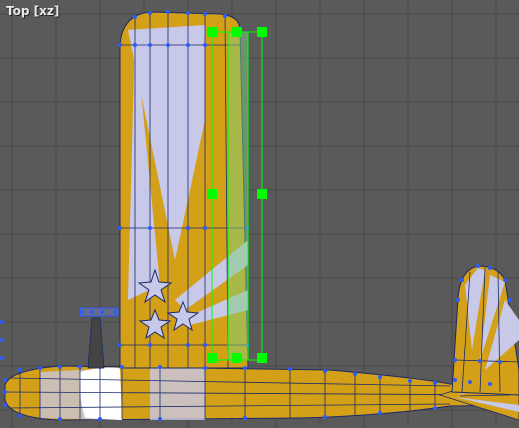 The height and width of the screenshot is (428, 519). Describe the element at coordinates (33, 11) in the screenshot. I see `viewport-label: Top [xz]` at that location.